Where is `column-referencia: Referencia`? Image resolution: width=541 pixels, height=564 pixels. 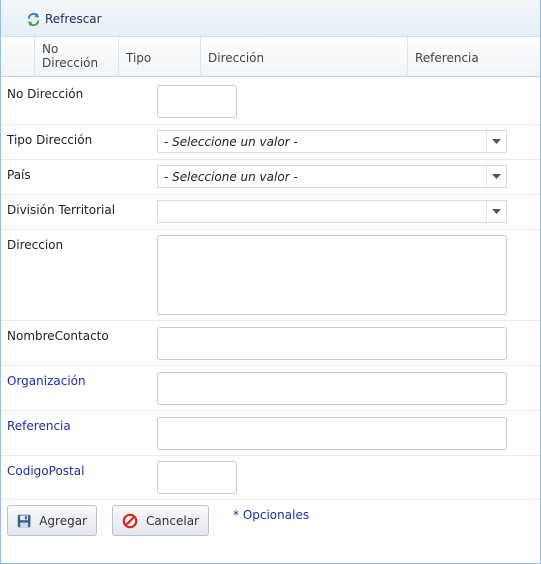 column-referencia: Referencia is located at coordinates (474, 57).